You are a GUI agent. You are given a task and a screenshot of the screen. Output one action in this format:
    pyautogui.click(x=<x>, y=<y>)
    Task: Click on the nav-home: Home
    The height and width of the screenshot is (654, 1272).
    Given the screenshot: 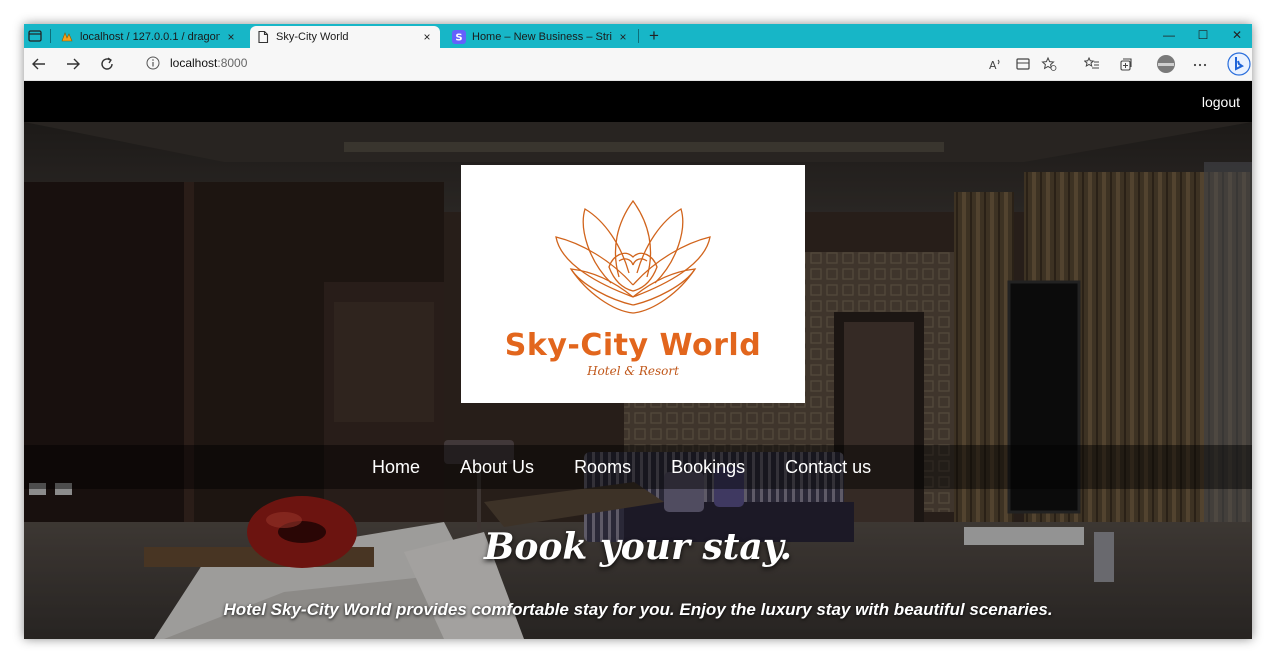 What is the action you would take?
    pyautogui.click(x=396, y=467)
    